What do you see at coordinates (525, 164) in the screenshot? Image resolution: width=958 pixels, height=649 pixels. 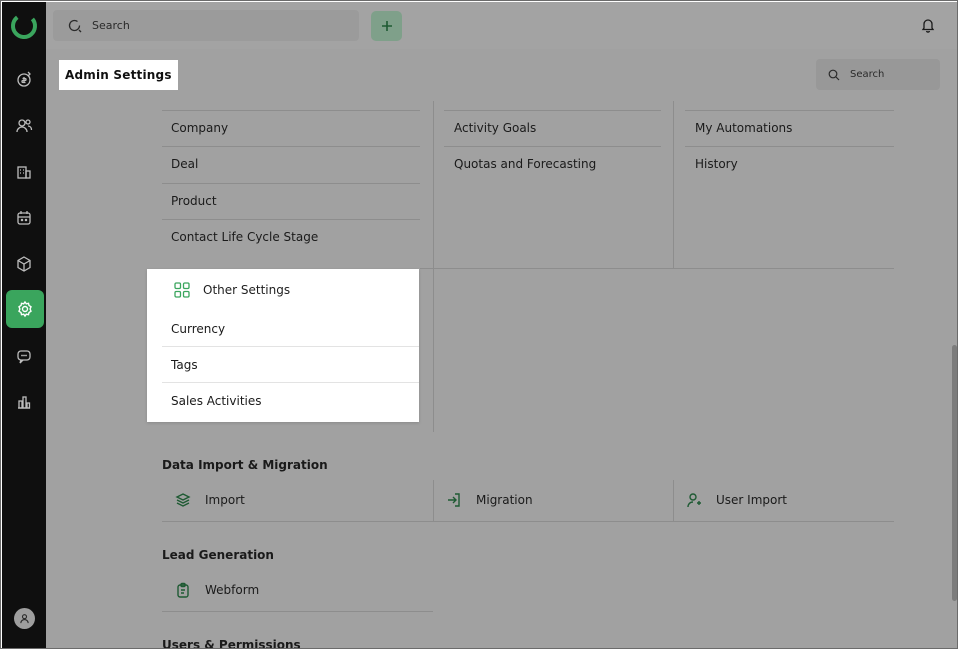 I see `setting-quotas-forecasting: Quotas and Forecasting` at bounding box center [525, 164].